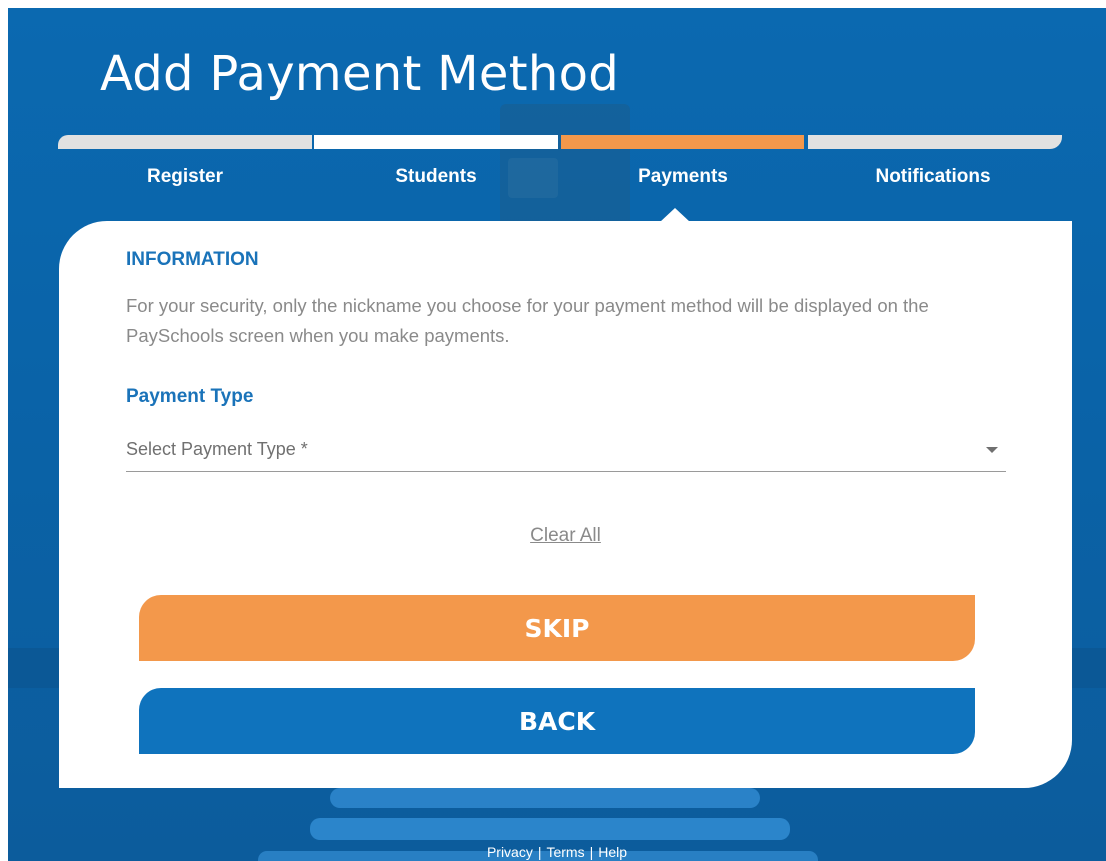 The width and height of the screenshot is (1106, 861). What do you see at coordinates (190, 396) in the screenshot?
I see `payment-type-label: Payment Type` at bounding box center [190, 396].